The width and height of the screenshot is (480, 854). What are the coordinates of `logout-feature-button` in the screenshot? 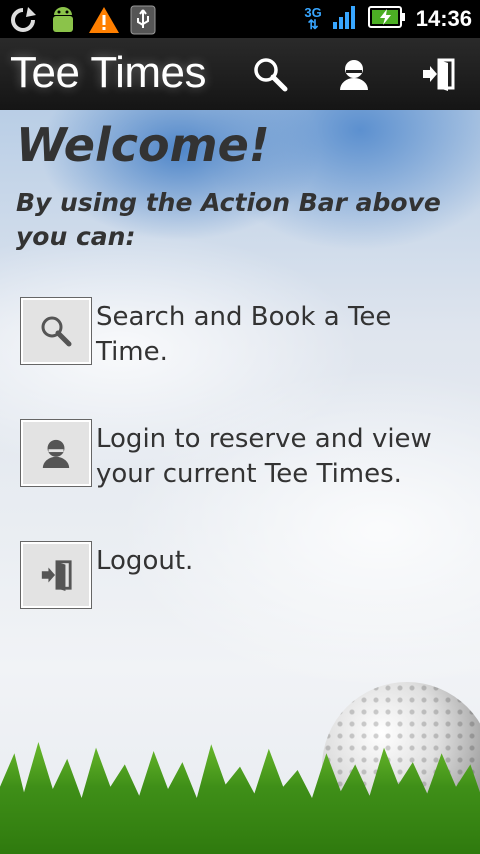 It's located at (56, 575).